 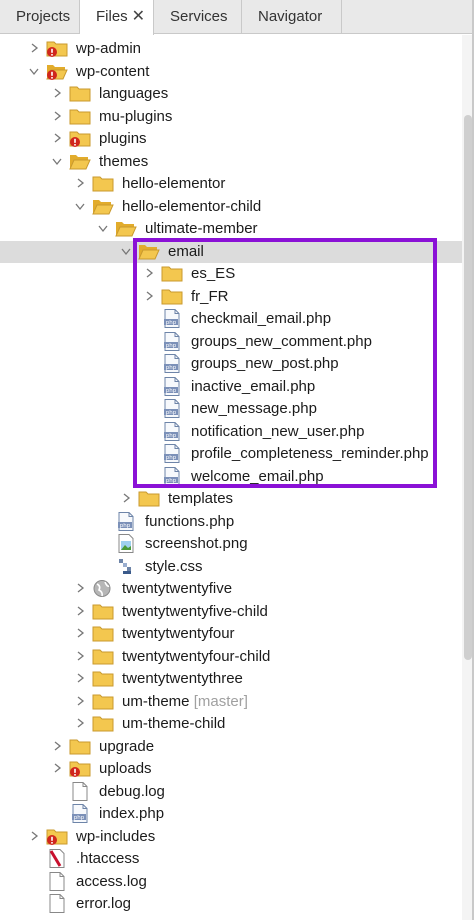 I want to click on item-name: twentytwentyfour, so click(x=178, y=633).